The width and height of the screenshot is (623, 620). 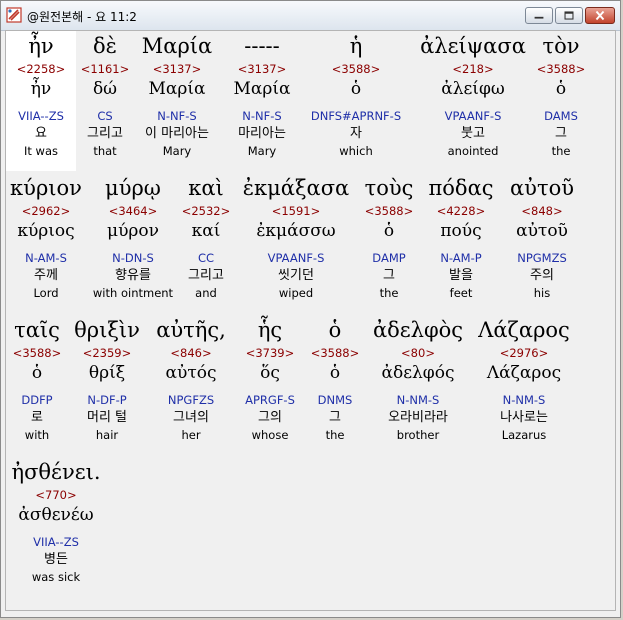 I want to click on greek-word: ὁ, so click(x=335, y=330).